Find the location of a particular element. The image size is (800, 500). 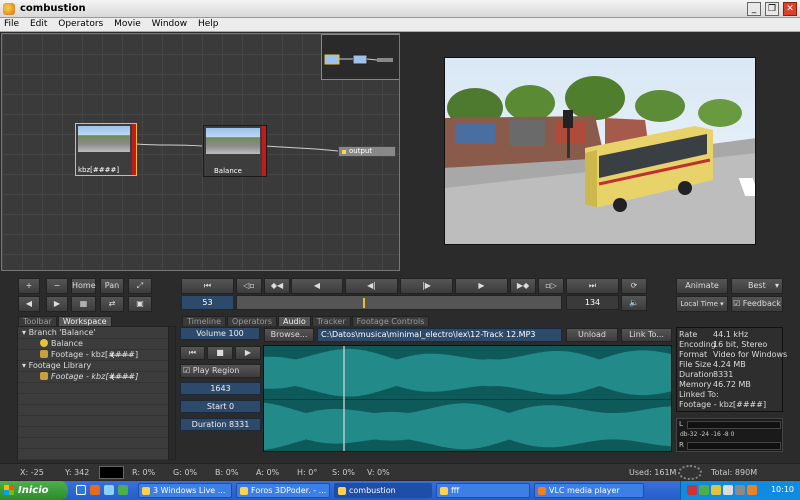

play-icon: ▶ is located at coordinates (481, 286).